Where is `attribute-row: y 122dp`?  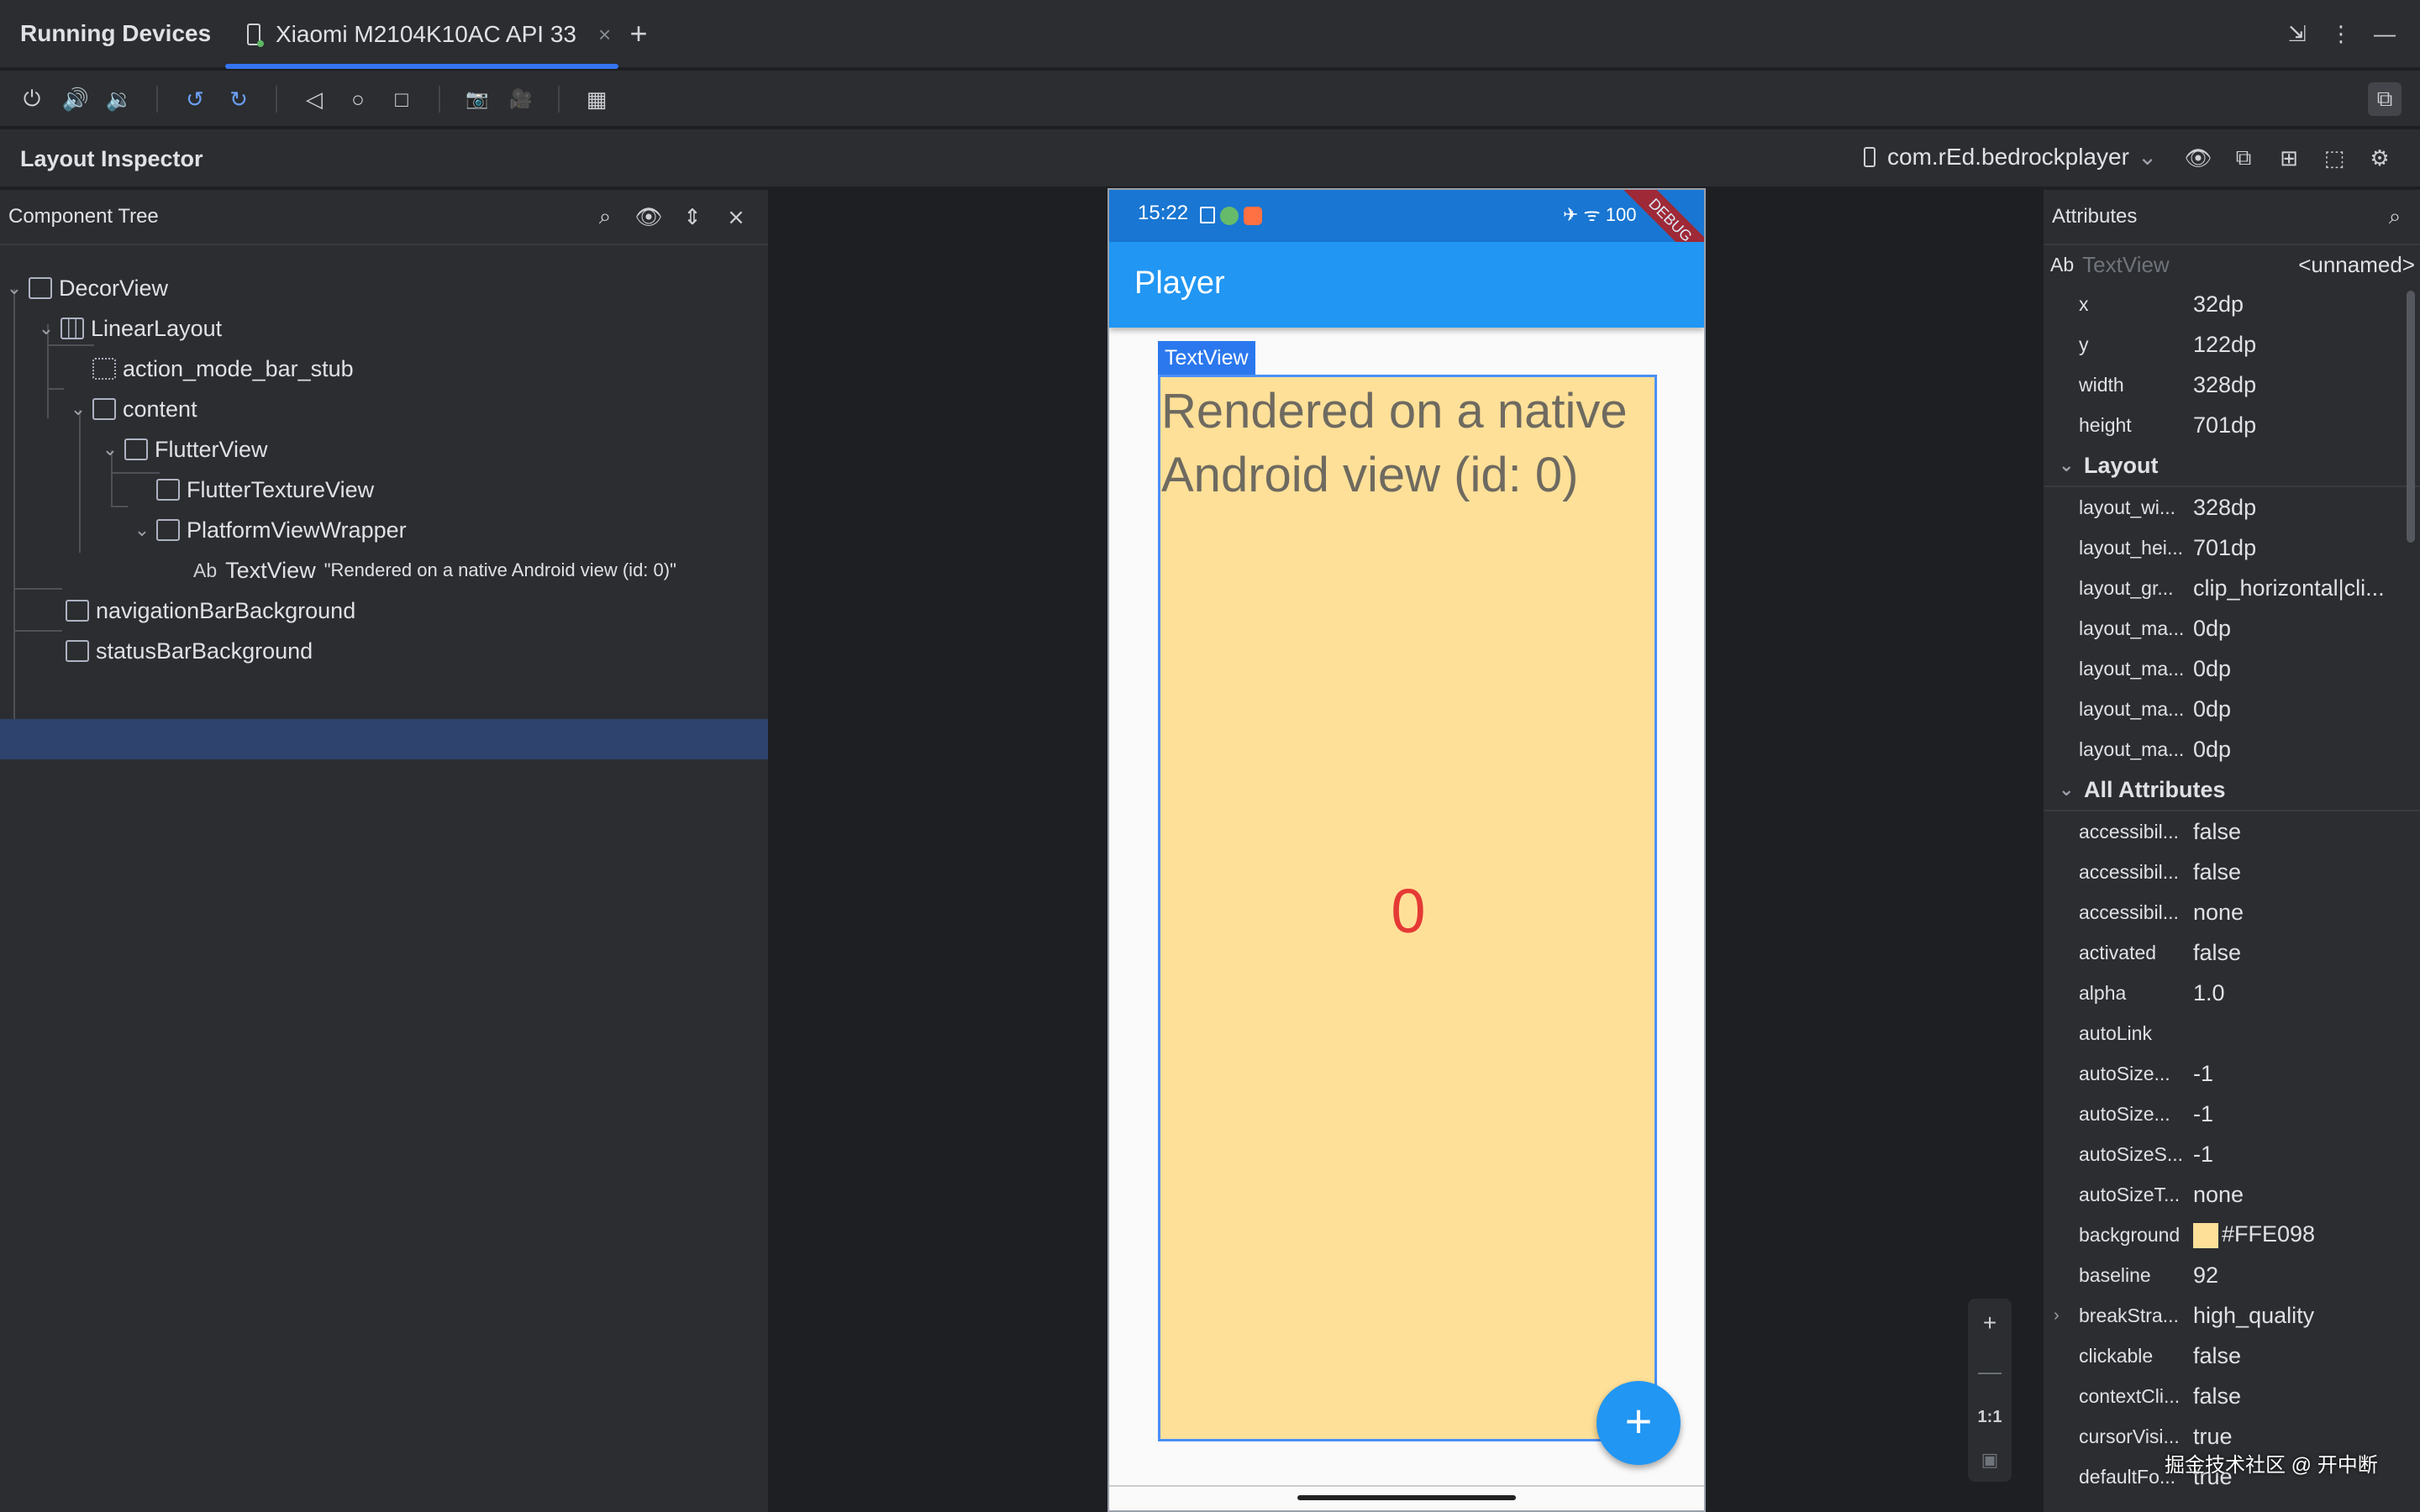
attribute-row: y 122dp is located at coordinates (2232, 344).